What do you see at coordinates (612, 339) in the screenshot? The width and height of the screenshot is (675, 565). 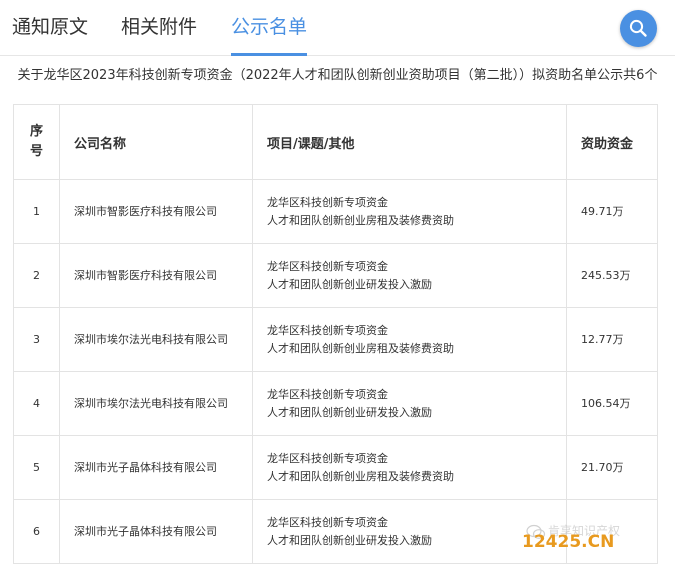 I see `row-amount: 12.77万` at bounding box center [612, 339].